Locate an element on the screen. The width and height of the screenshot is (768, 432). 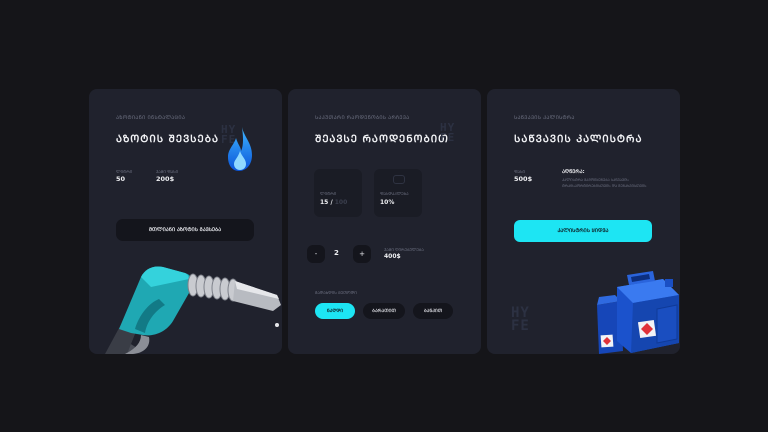
liters-value: 15 / 100 is located at coordinates (334, 202).